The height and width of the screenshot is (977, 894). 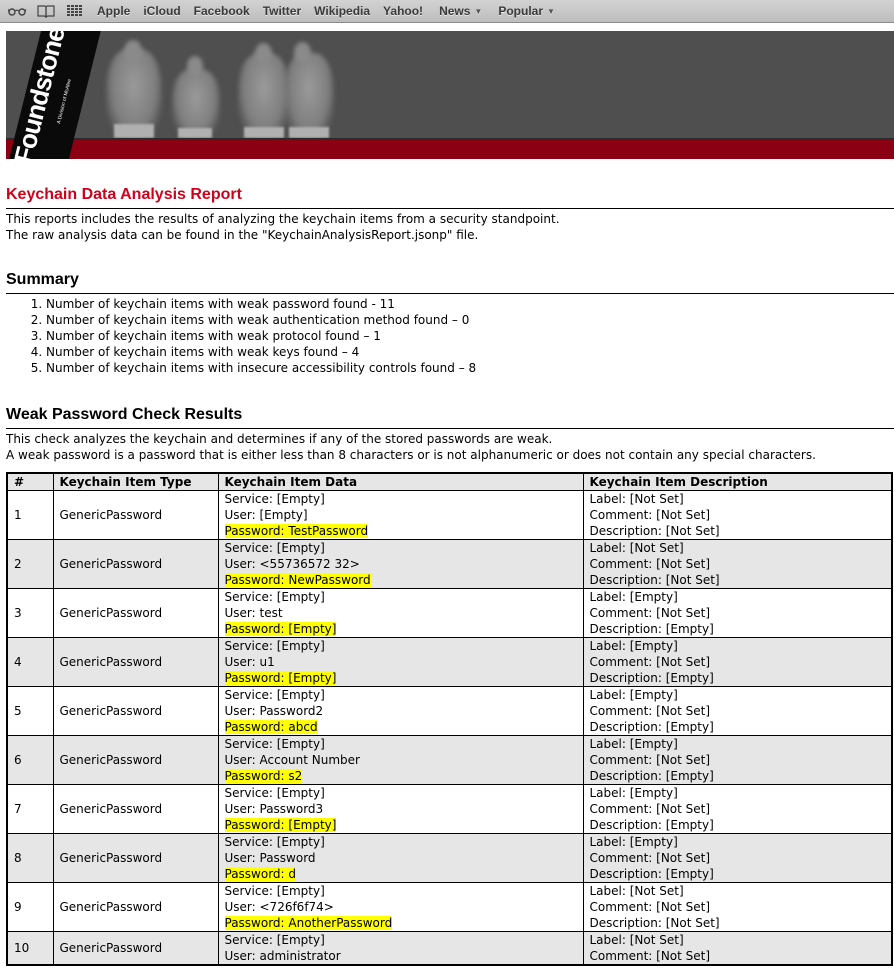 What do you see at coordinates (222, 11) in the screenshot?
I see `bookmark-facebook: Facebook` at bounding box center [222, 11].